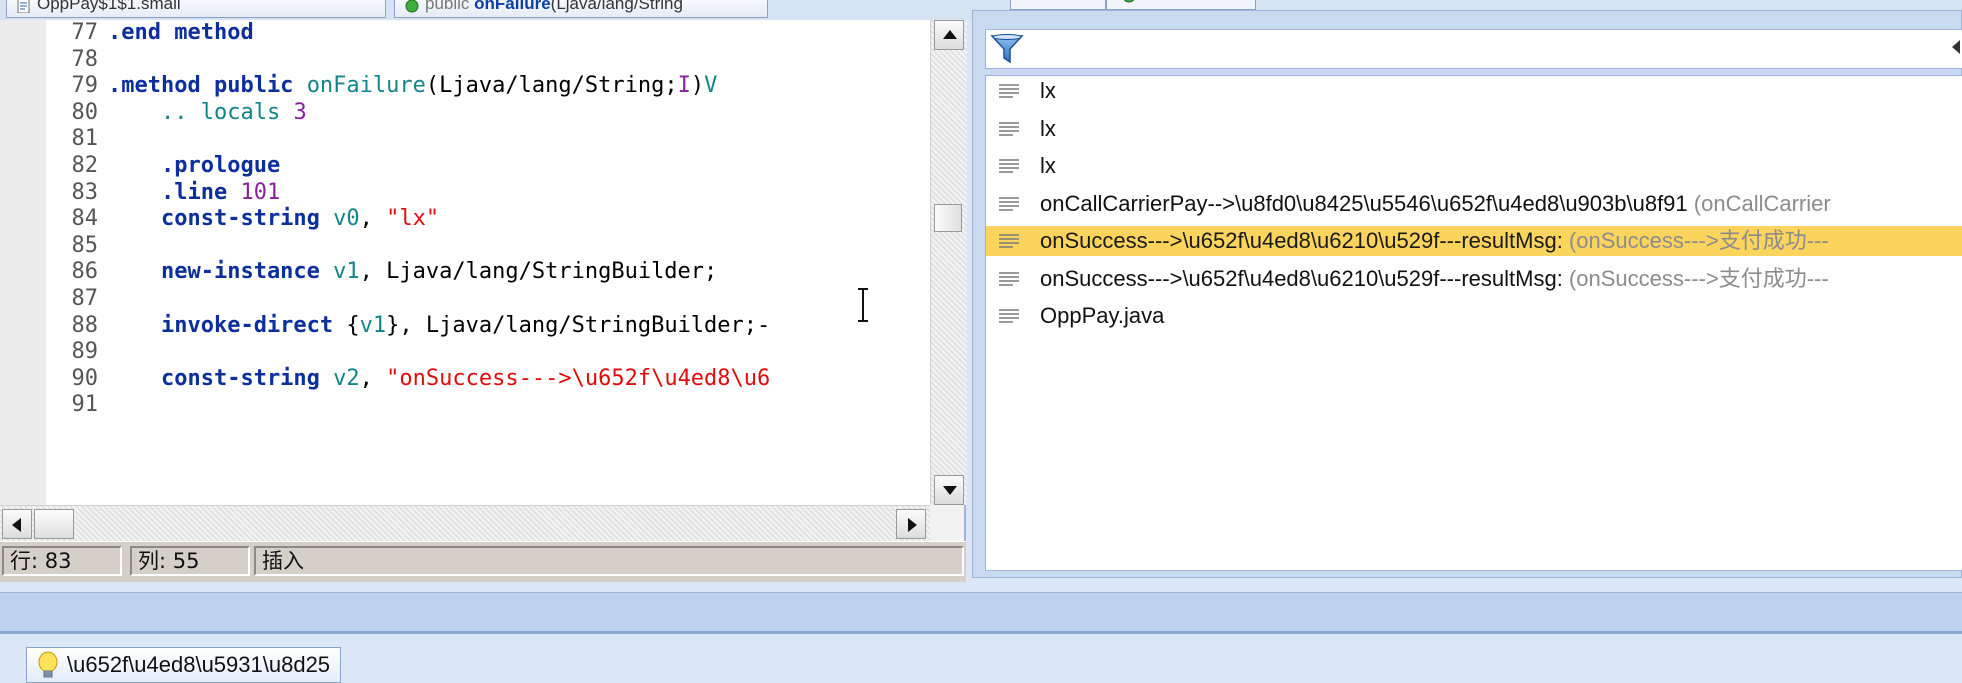 The height and width of the screenshot is (683, 1962). I want to click on search-result-match: OppPay.java, so click(1102, 315).